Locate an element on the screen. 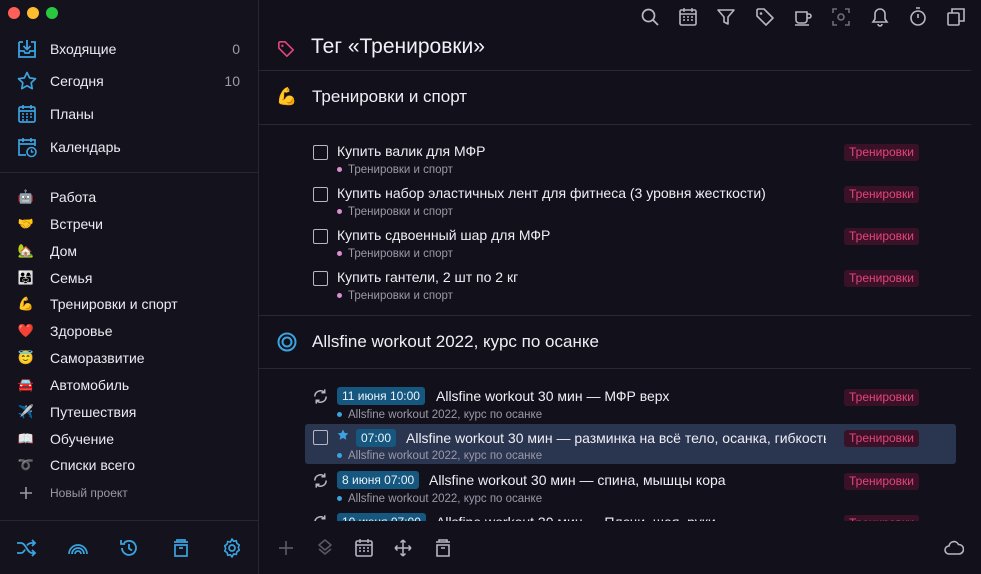  sidebar-project-workouts: 💪 Тренировки и спорт is located at coordinates (129, 304).